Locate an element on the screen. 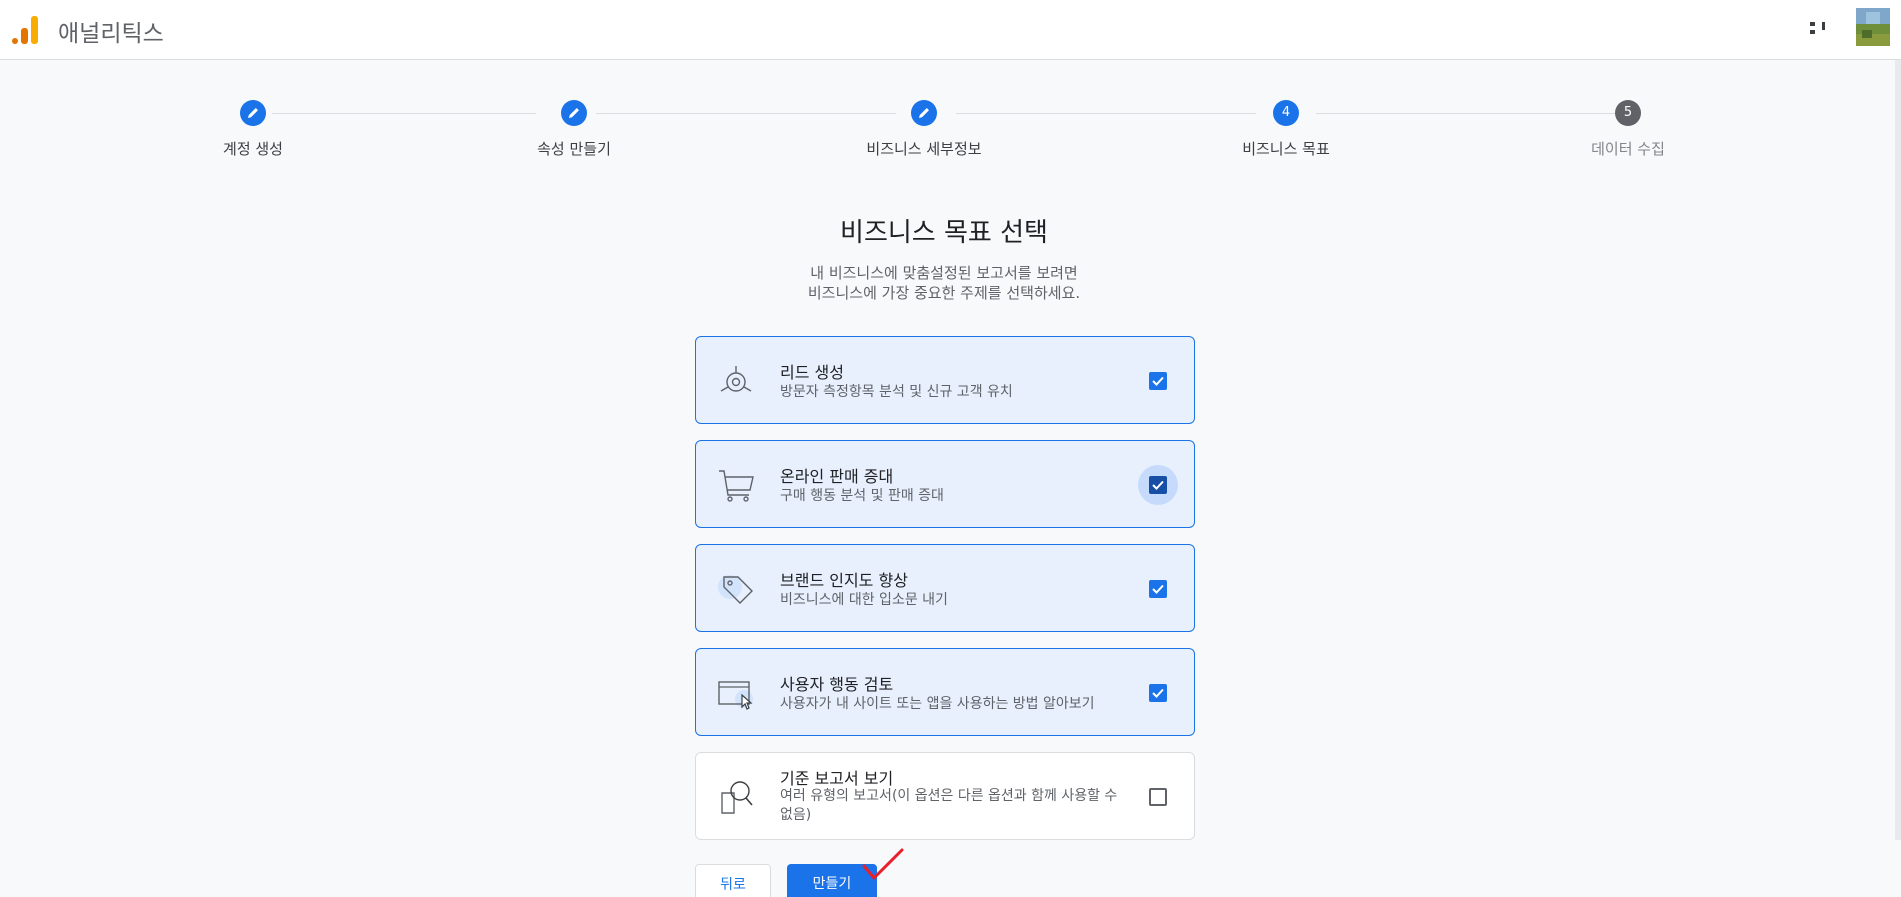  description-line-1: 내 비즈니스에 맞춤설정된 보고서를 보려면 is located at coordinates (944, 273).